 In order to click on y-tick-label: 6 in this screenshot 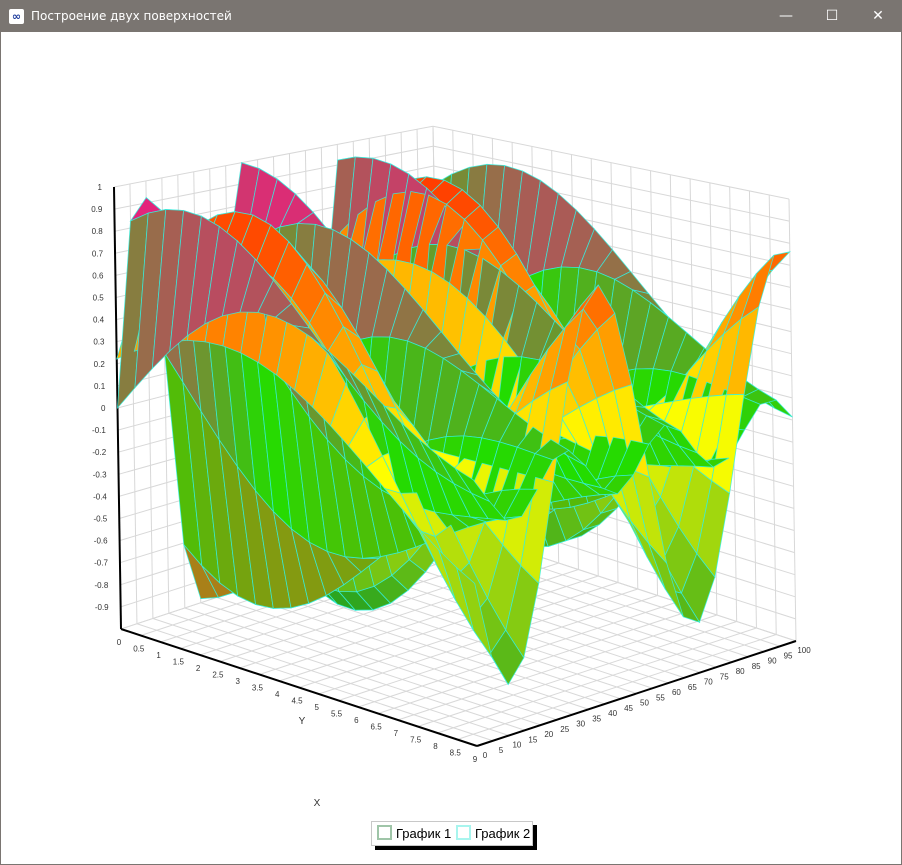, I will do `click(356, 720)`.